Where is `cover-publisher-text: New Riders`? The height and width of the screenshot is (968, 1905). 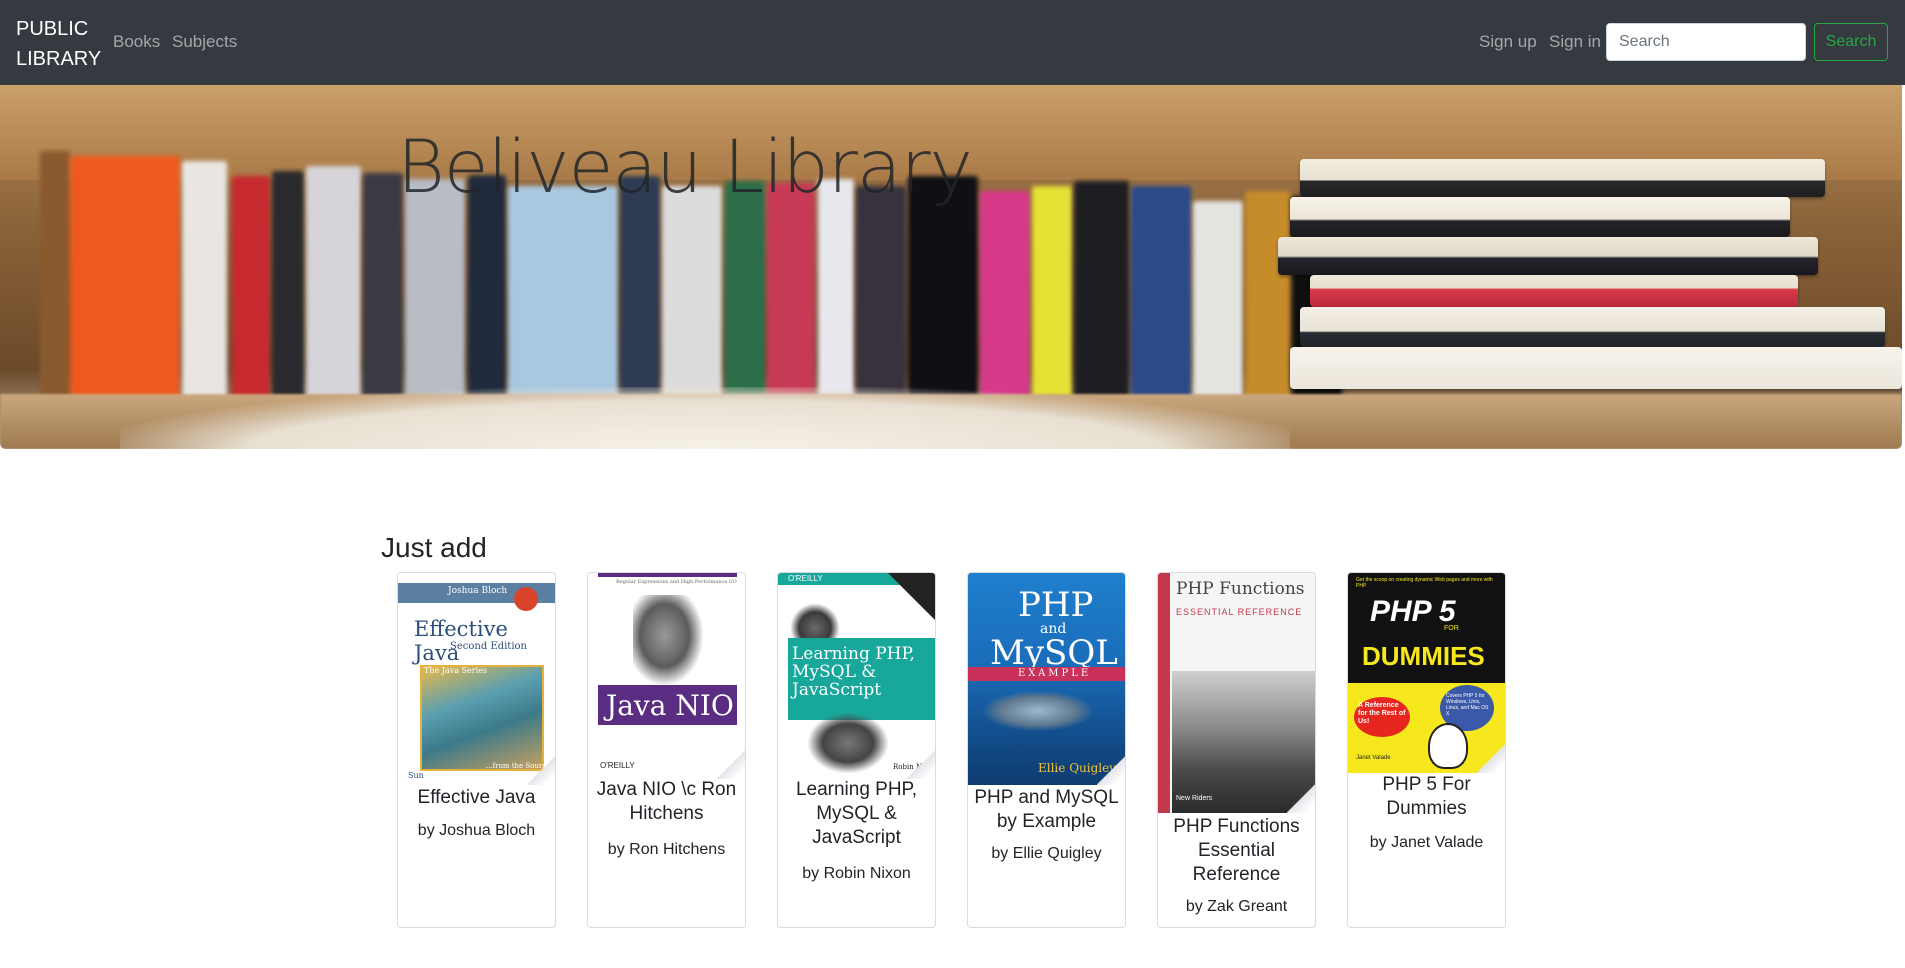 cover-publisher-text: New Riders is located at coordinates (1194, 798).